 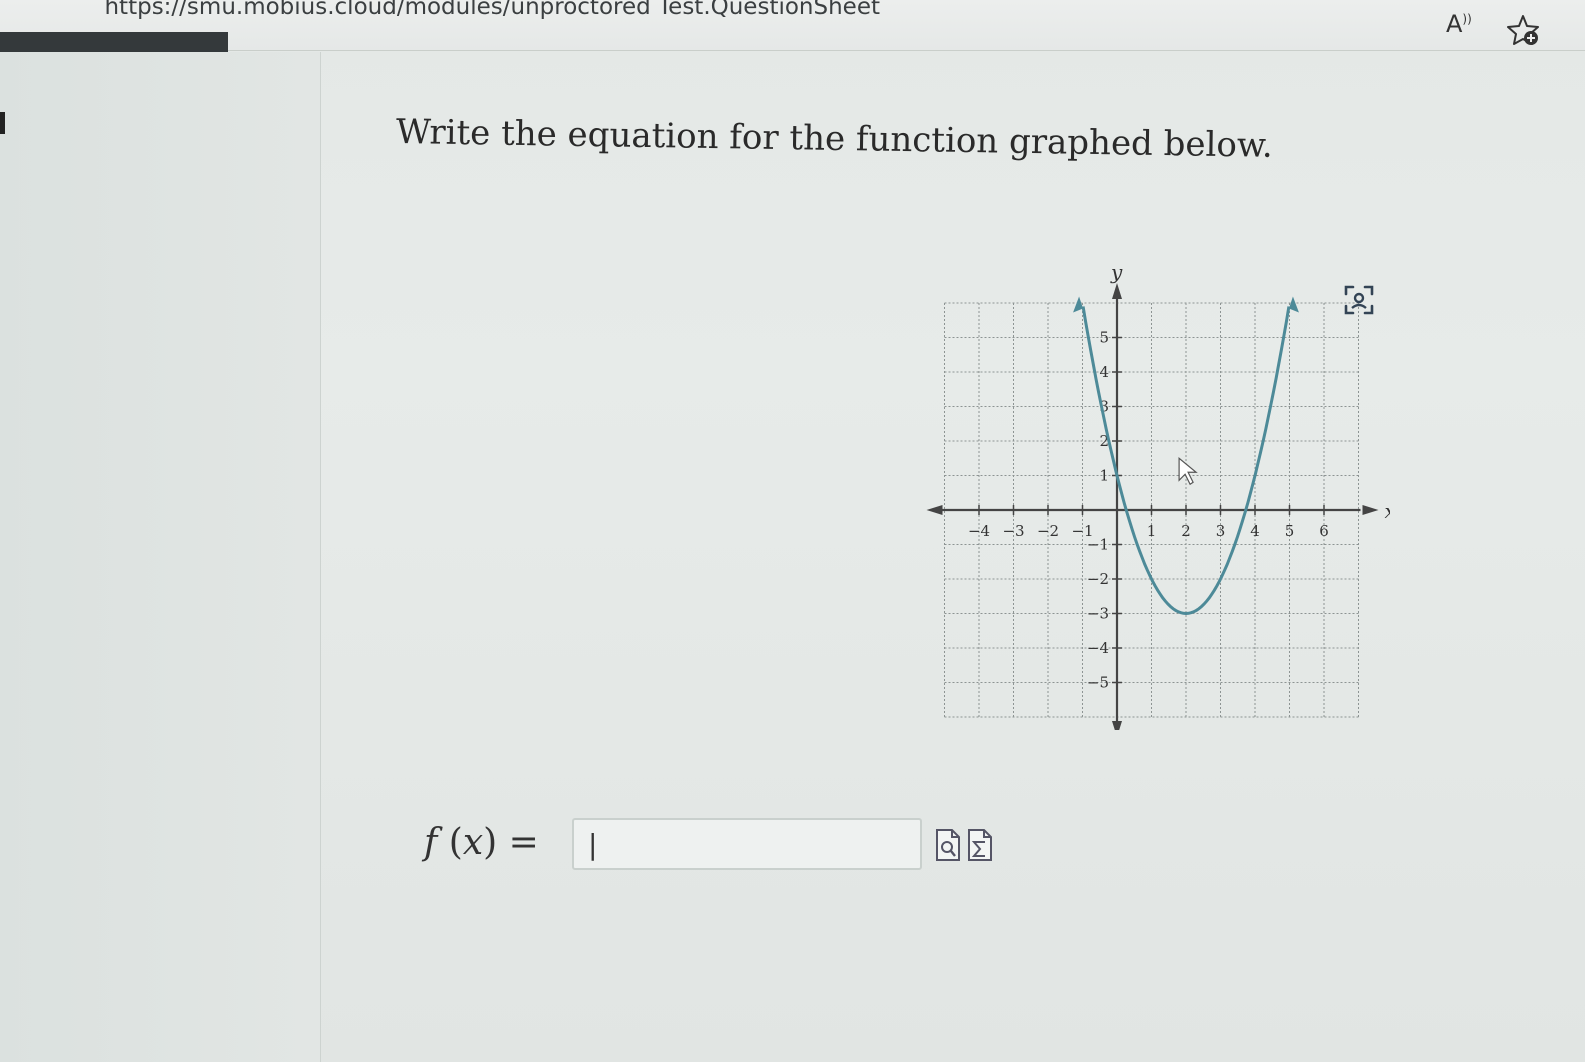 What do you see at coordinates (1104, 372) in the screenshot?
I see `y-tick-label: 4` at bounding box center [1104, 372].